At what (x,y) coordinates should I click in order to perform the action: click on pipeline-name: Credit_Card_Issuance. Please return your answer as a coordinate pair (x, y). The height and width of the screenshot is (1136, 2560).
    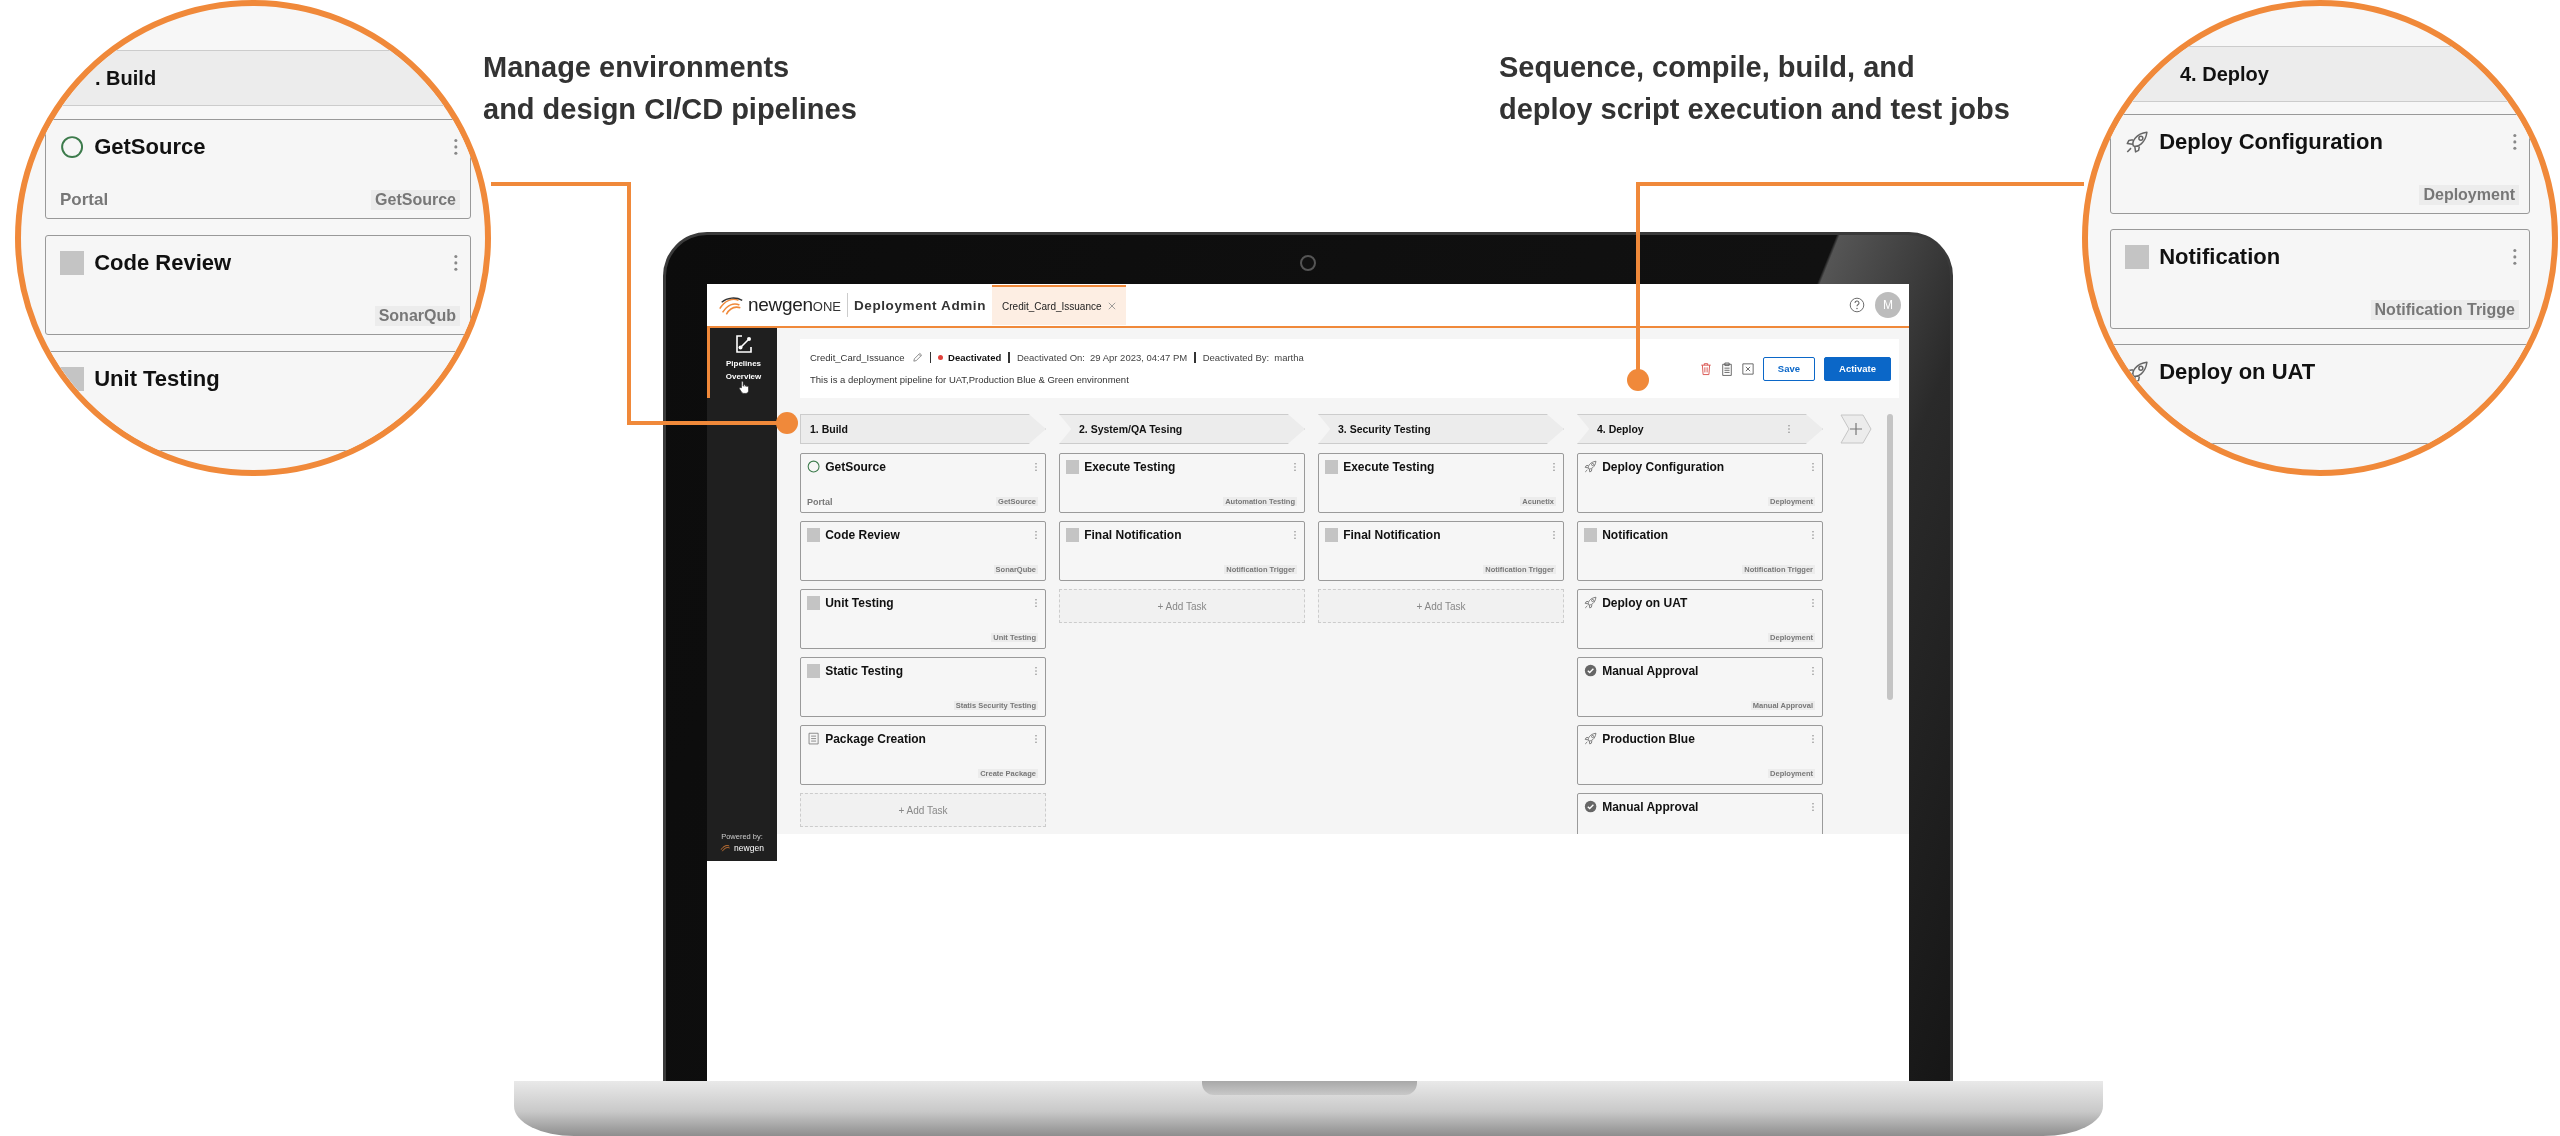
    Looking at the image, I should click on (857, 357).